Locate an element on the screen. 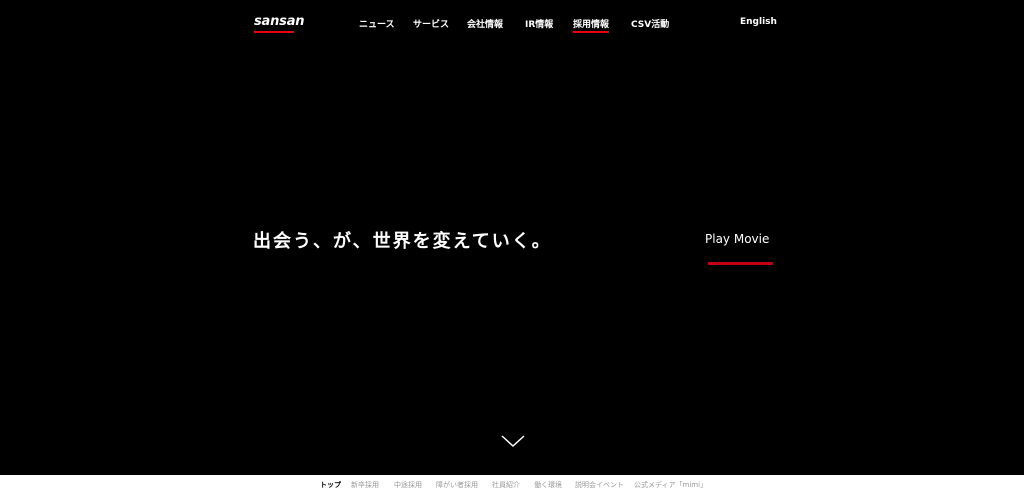 This screenshot has height=494, width=1024. nav-item-recruit: 採用情報 is located at coordinates (591, 23).